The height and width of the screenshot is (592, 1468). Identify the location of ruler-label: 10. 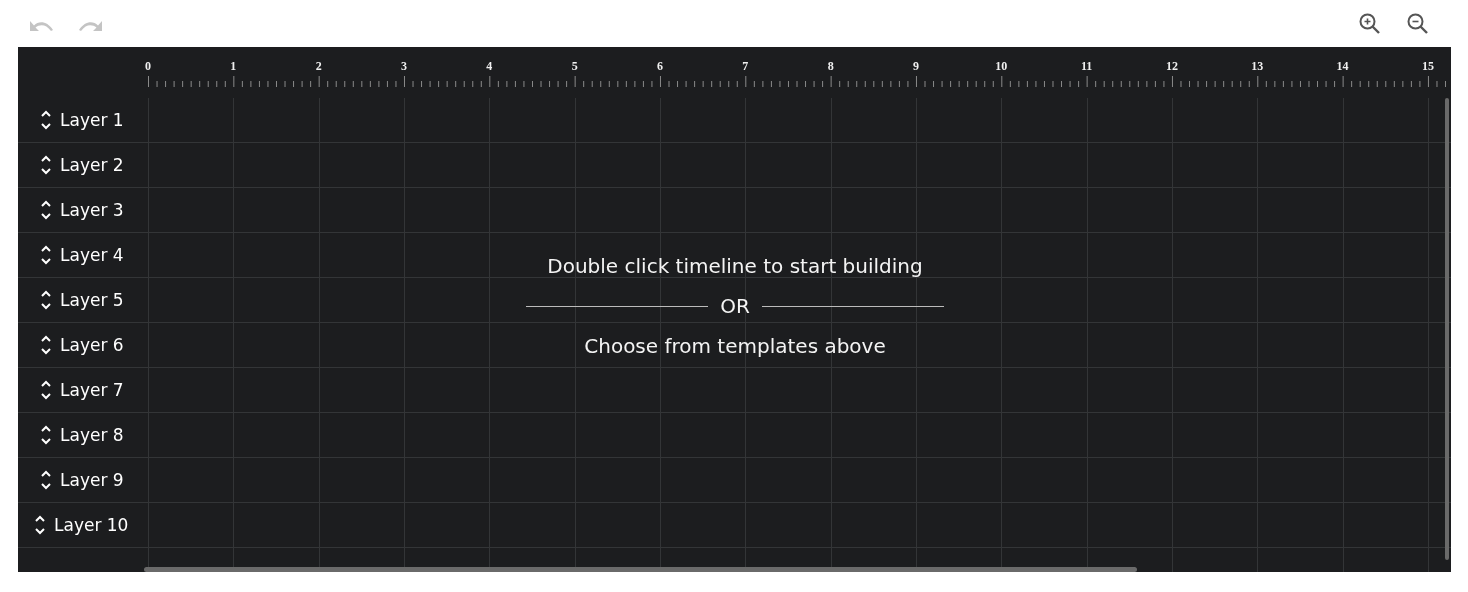
(1001, 66).